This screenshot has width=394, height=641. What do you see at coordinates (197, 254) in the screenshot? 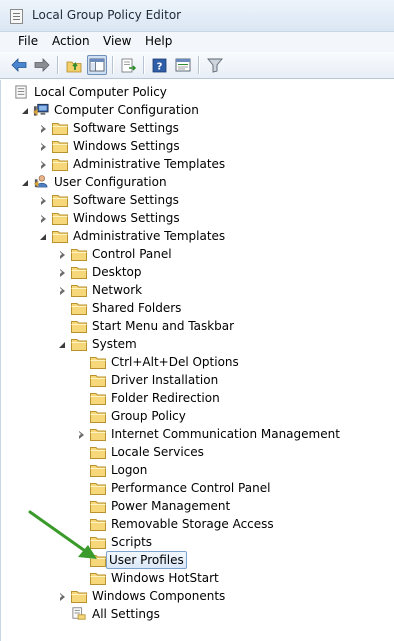
I see `tree-item-control-panel: Control Panel` at bounding box center [197, 254].